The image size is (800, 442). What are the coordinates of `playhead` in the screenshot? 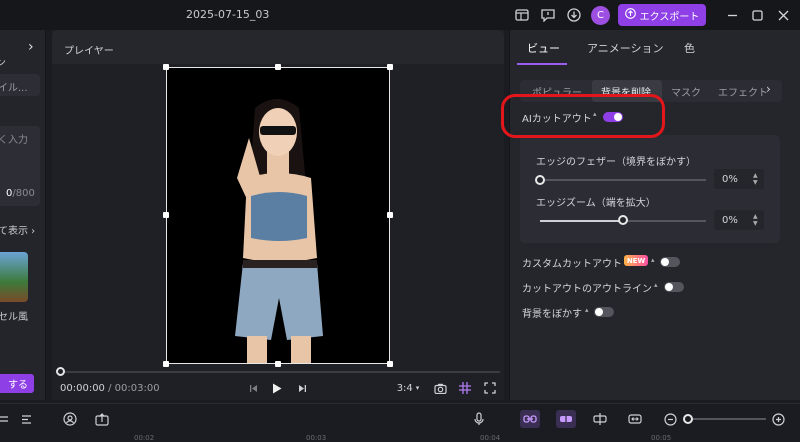 It's located at (60, 371).